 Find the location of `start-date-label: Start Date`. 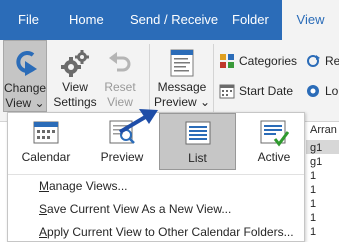

start-date-label: Start Date is located at coordinates (266, 91).